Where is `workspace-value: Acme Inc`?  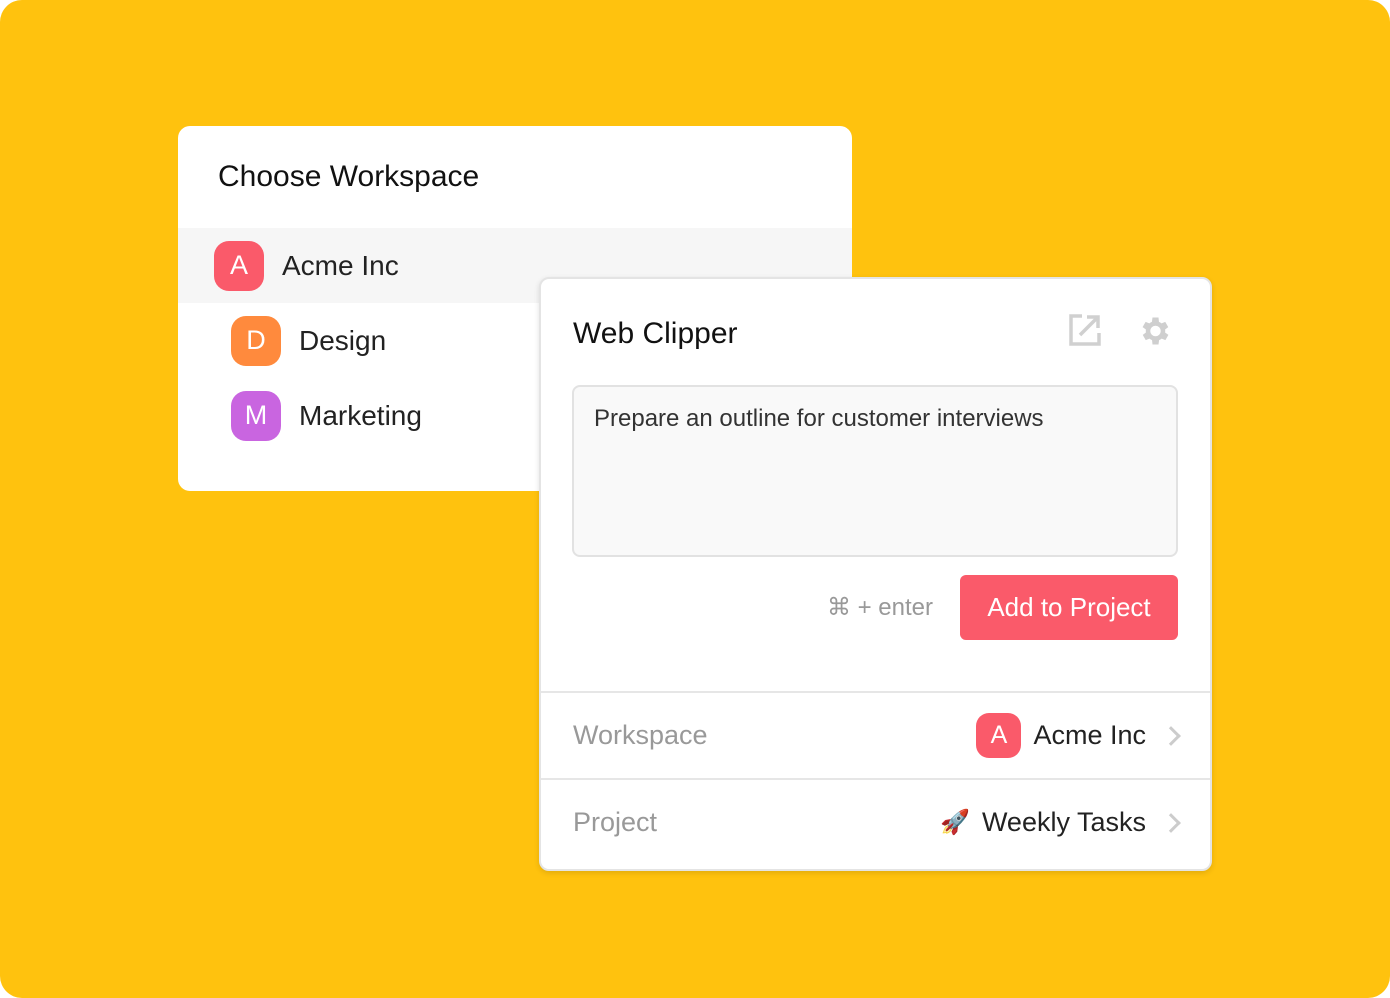
workspace-value: Acme Inc is located at coordinates (1089, 735).